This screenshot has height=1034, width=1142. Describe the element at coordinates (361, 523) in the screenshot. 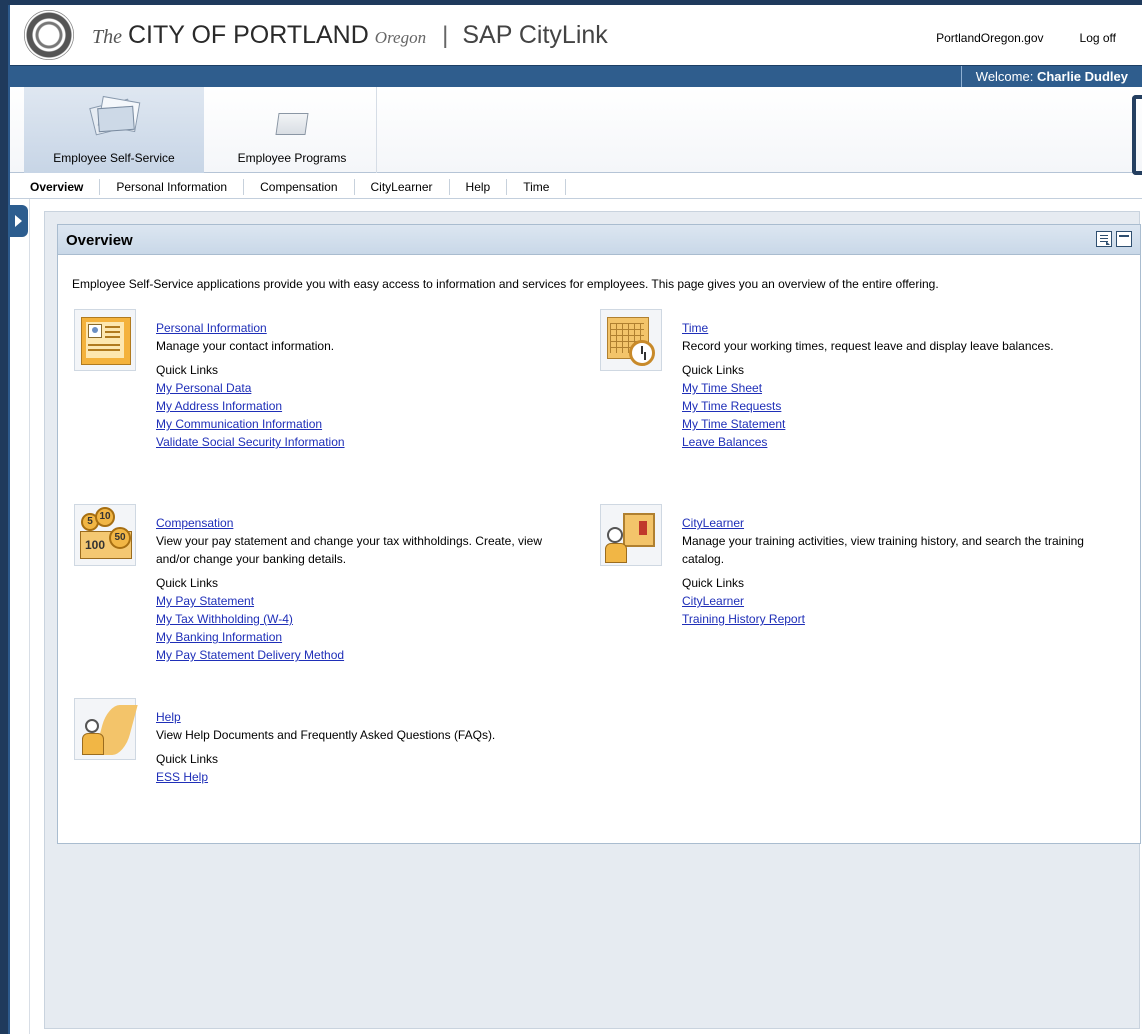

I see `compensation-link: Compensation` at that location.